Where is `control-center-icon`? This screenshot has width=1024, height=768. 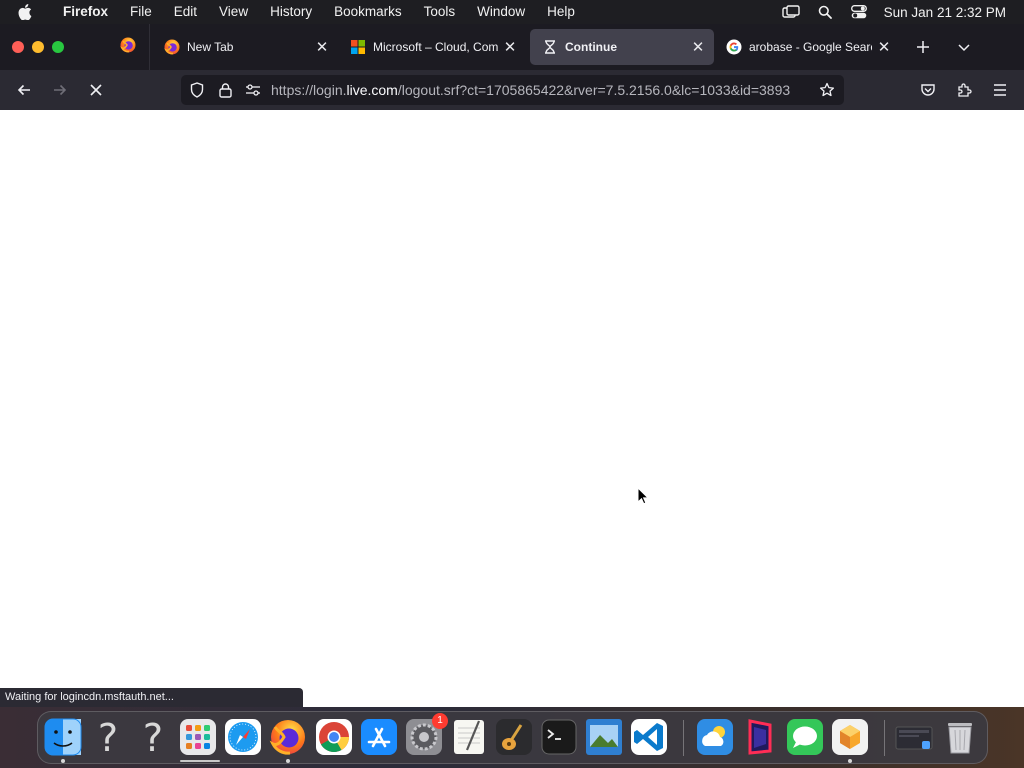
control-center-icon is located at coordinates (859, 12).